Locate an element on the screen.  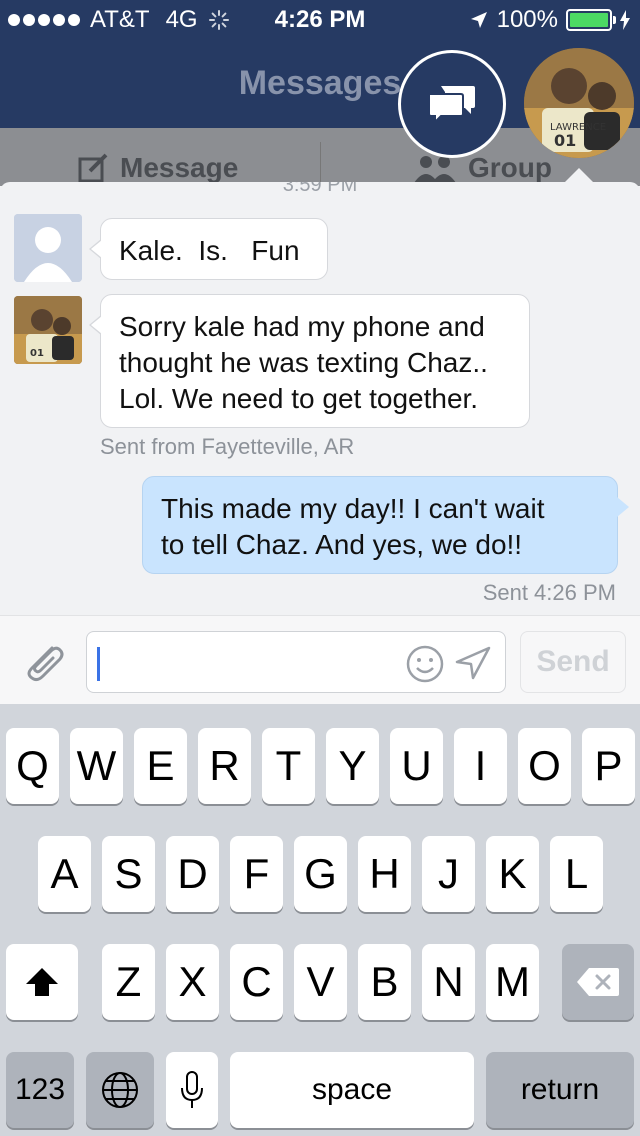
shift-icon is located at coordinates (42, 982).